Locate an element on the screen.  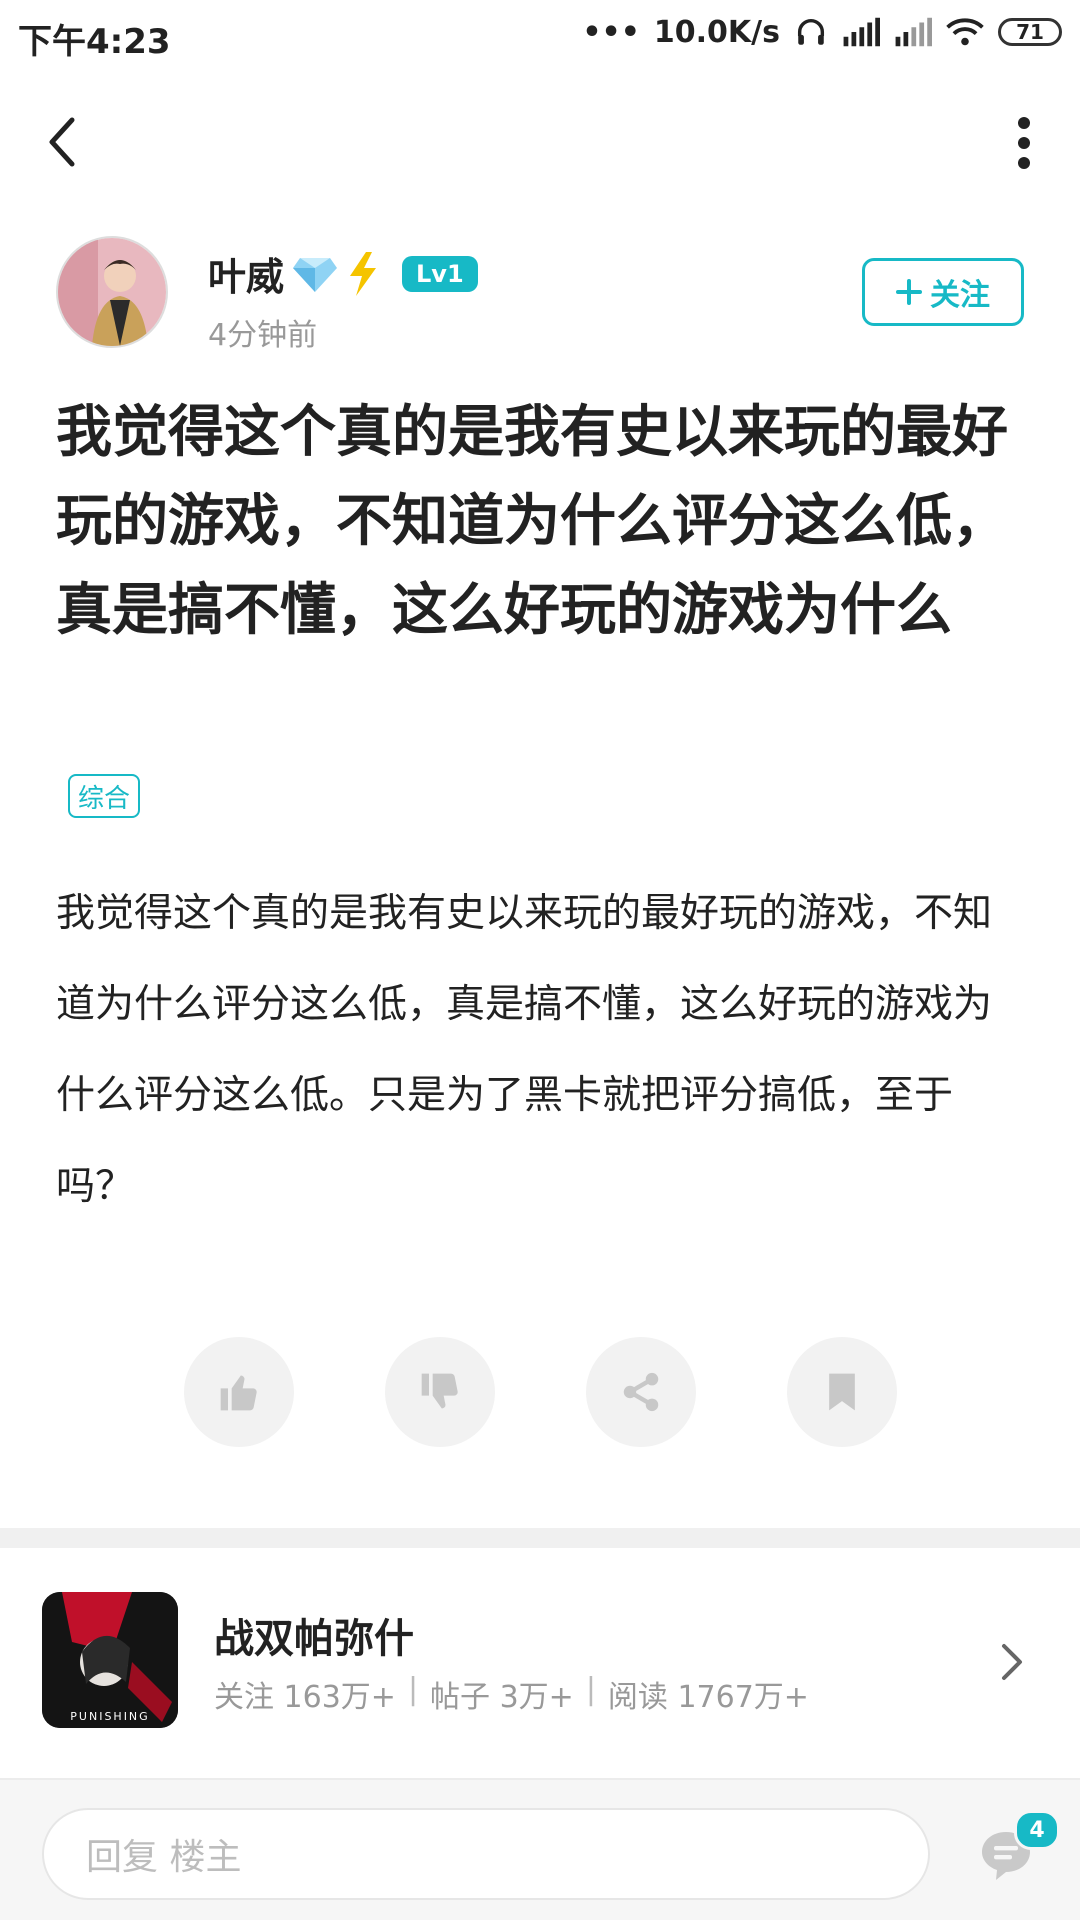
avatar is located at coordinates (112, 292).